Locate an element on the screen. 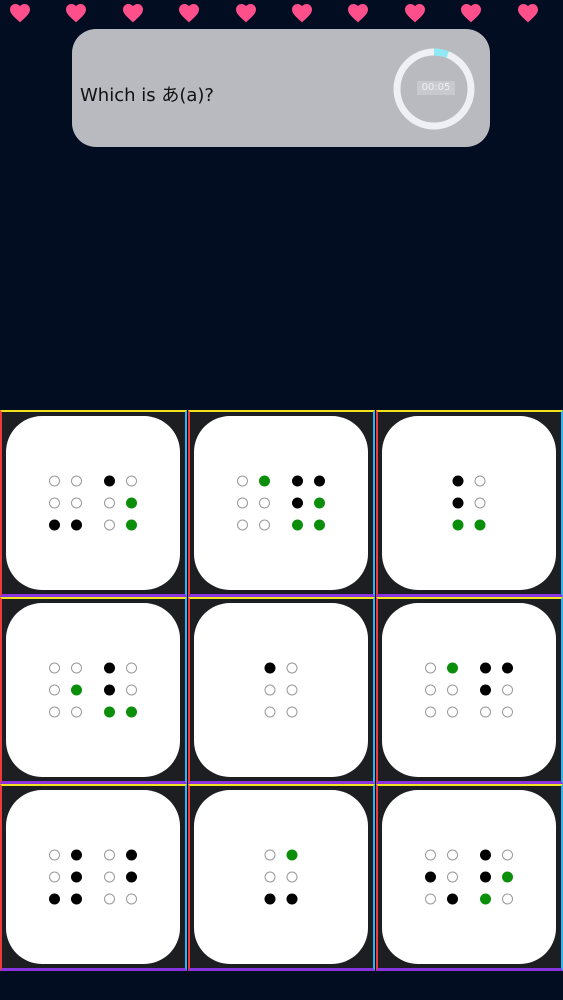 The image size is (563, 1000). lives-bar is located at coordinates (281, 14).